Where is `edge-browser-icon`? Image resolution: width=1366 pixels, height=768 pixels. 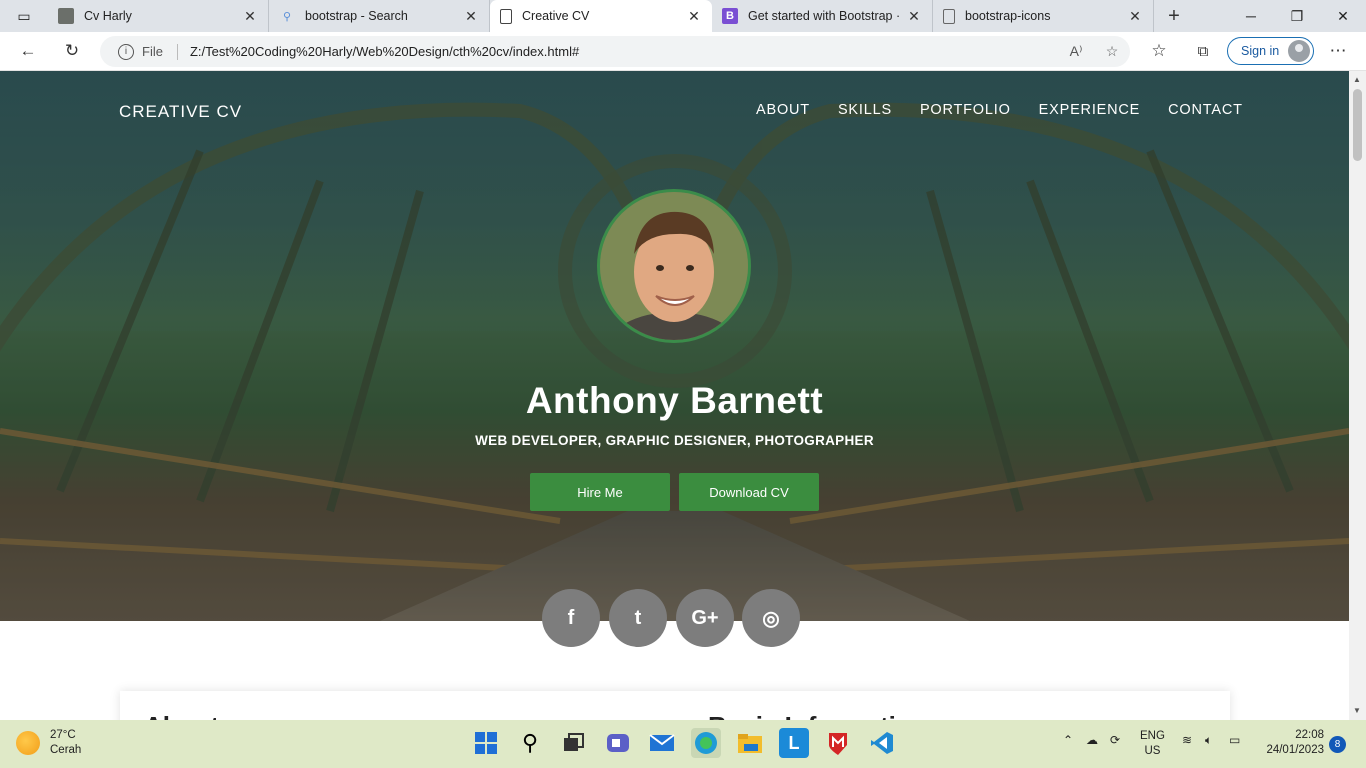 edge-browser-icon is located at coordinates (706, 743).